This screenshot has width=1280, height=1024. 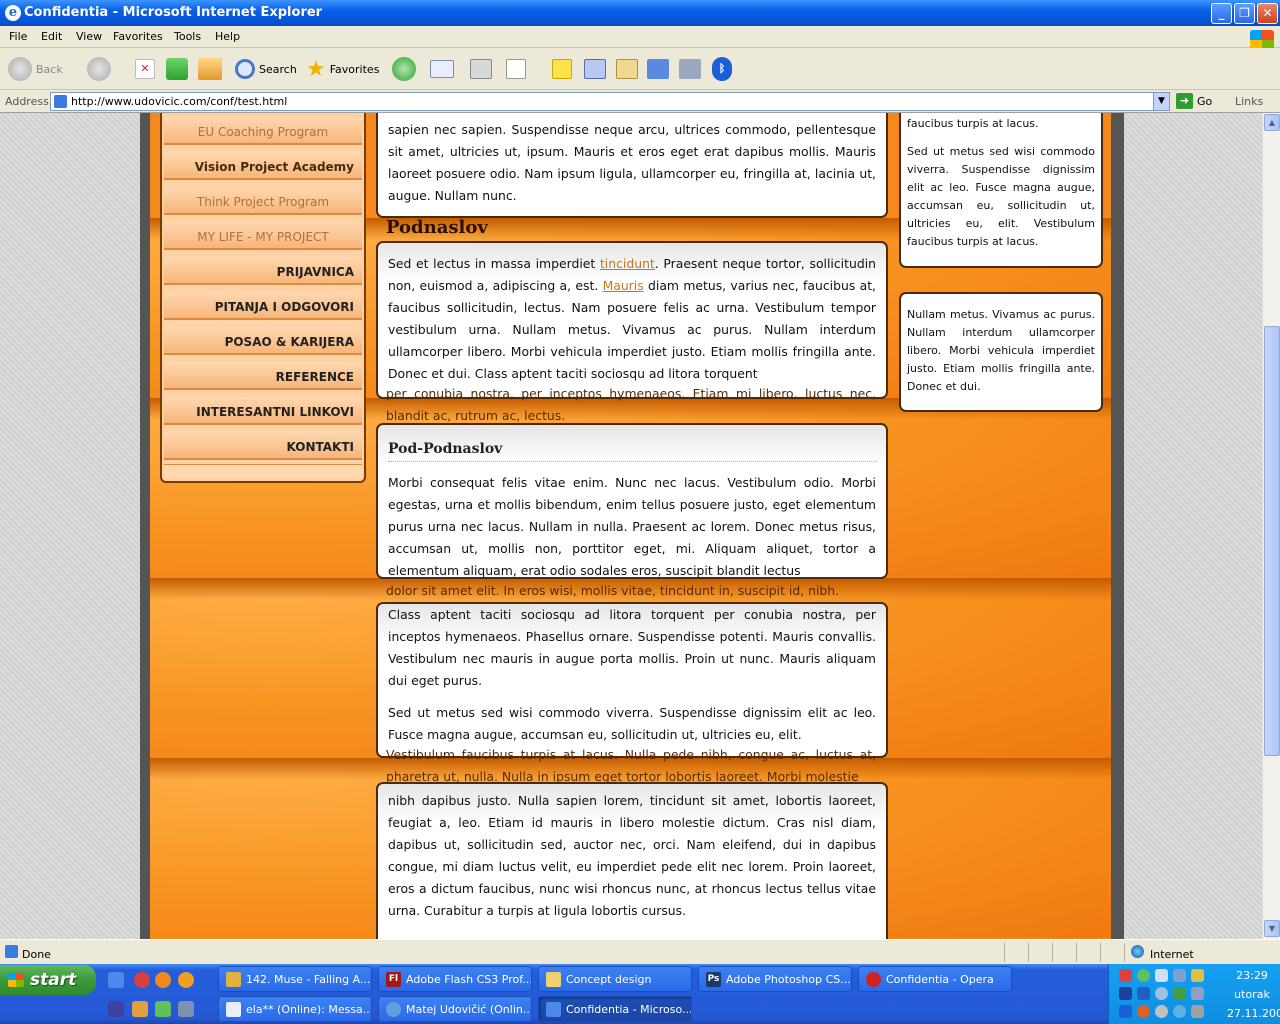 What do you see at coordinates (1161, 101) in the screenshot?
I see `address-dropdown-button: ▼` at bounding box center [1161, 101].